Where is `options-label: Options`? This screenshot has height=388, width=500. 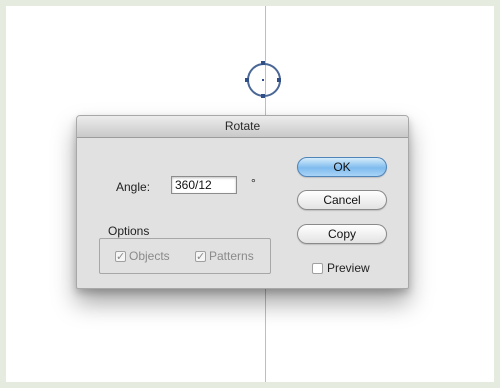
options-label: Options is located at coordinates (129, 231).